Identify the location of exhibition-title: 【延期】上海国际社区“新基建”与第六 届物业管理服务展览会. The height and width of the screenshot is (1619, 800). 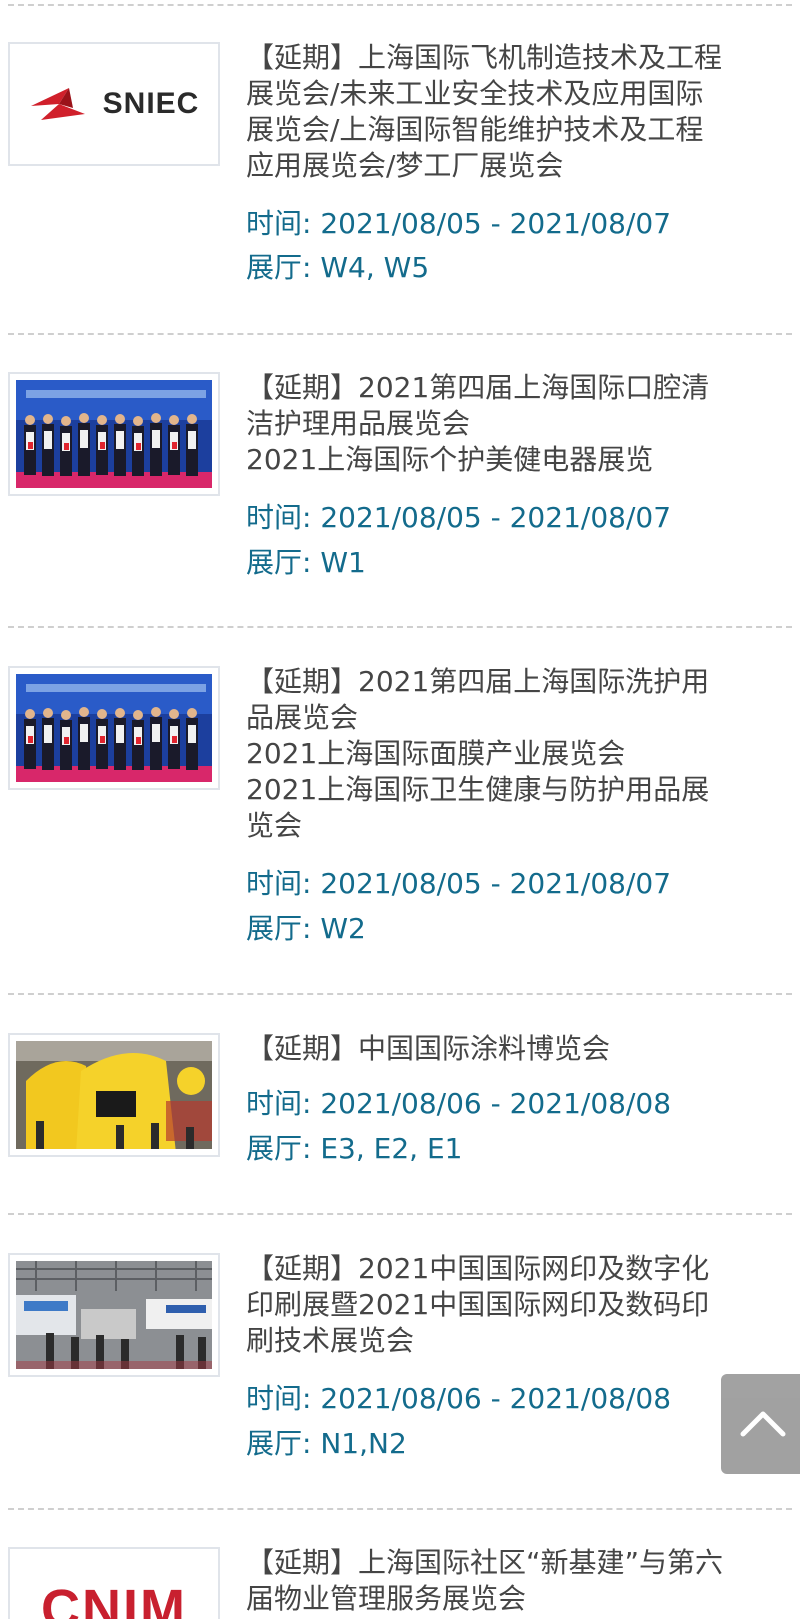
(506, 1581).